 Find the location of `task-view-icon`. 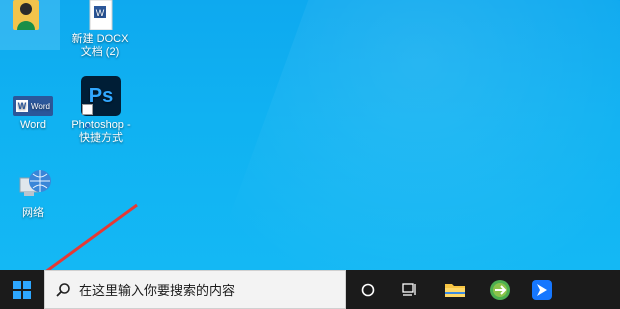

task-view-icon is located at coordinates (409, 289).